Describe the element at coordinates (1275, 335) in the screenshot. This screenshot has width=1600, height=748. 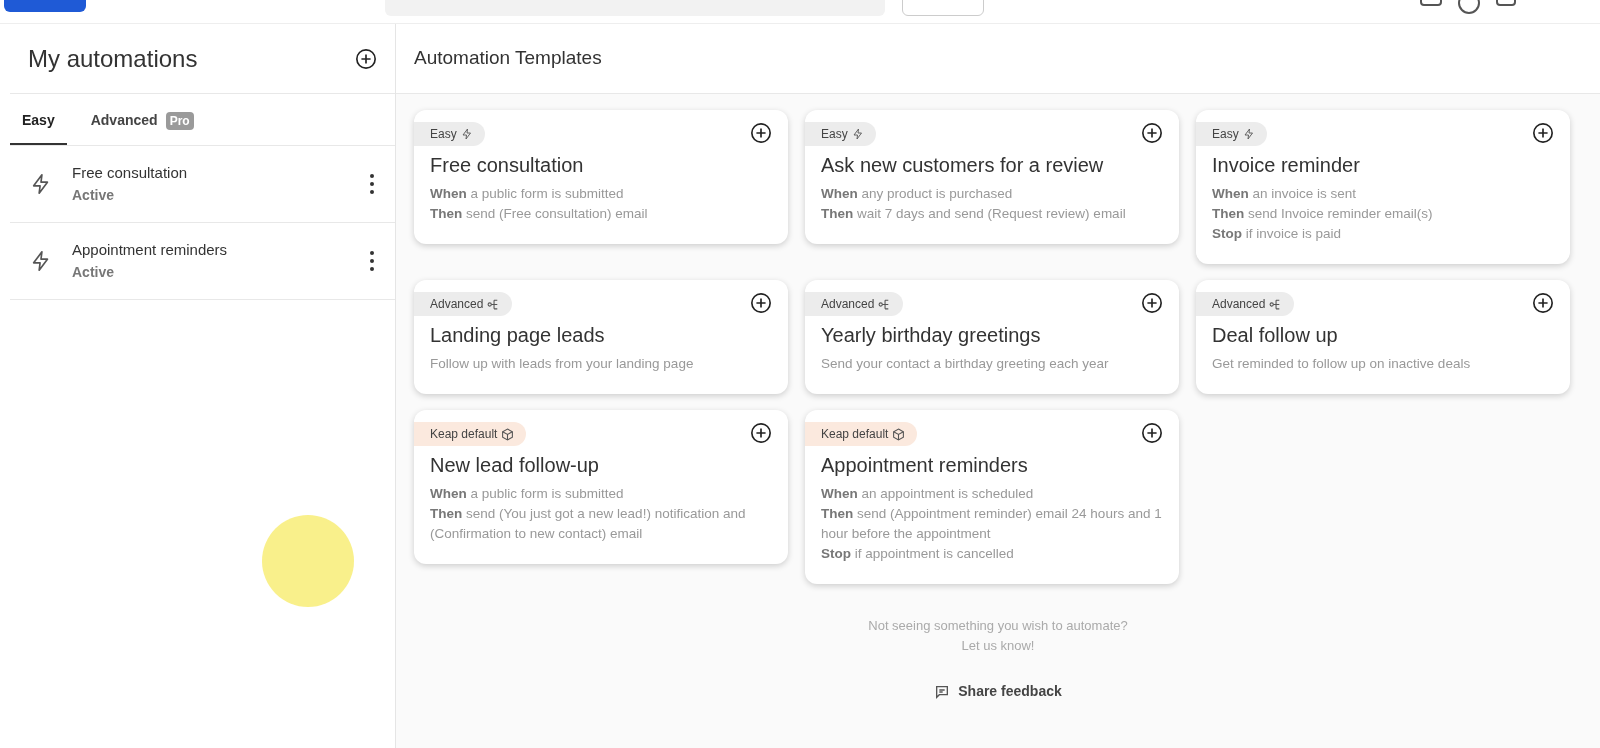
I see `template-title: Deal follow up` at that location.